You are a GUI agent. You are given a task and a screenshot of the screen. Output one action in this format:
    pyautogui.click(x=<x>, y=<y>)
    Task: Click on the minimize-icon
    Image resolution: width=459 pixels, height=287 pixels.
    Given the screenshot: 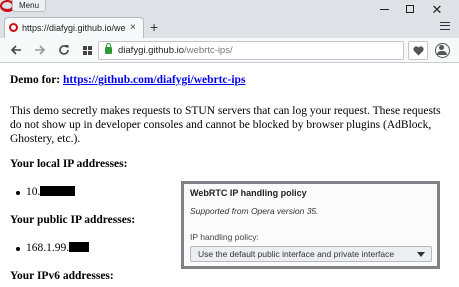 What is the action you would take?
    pyautogui.click(x=384, y=9)
    